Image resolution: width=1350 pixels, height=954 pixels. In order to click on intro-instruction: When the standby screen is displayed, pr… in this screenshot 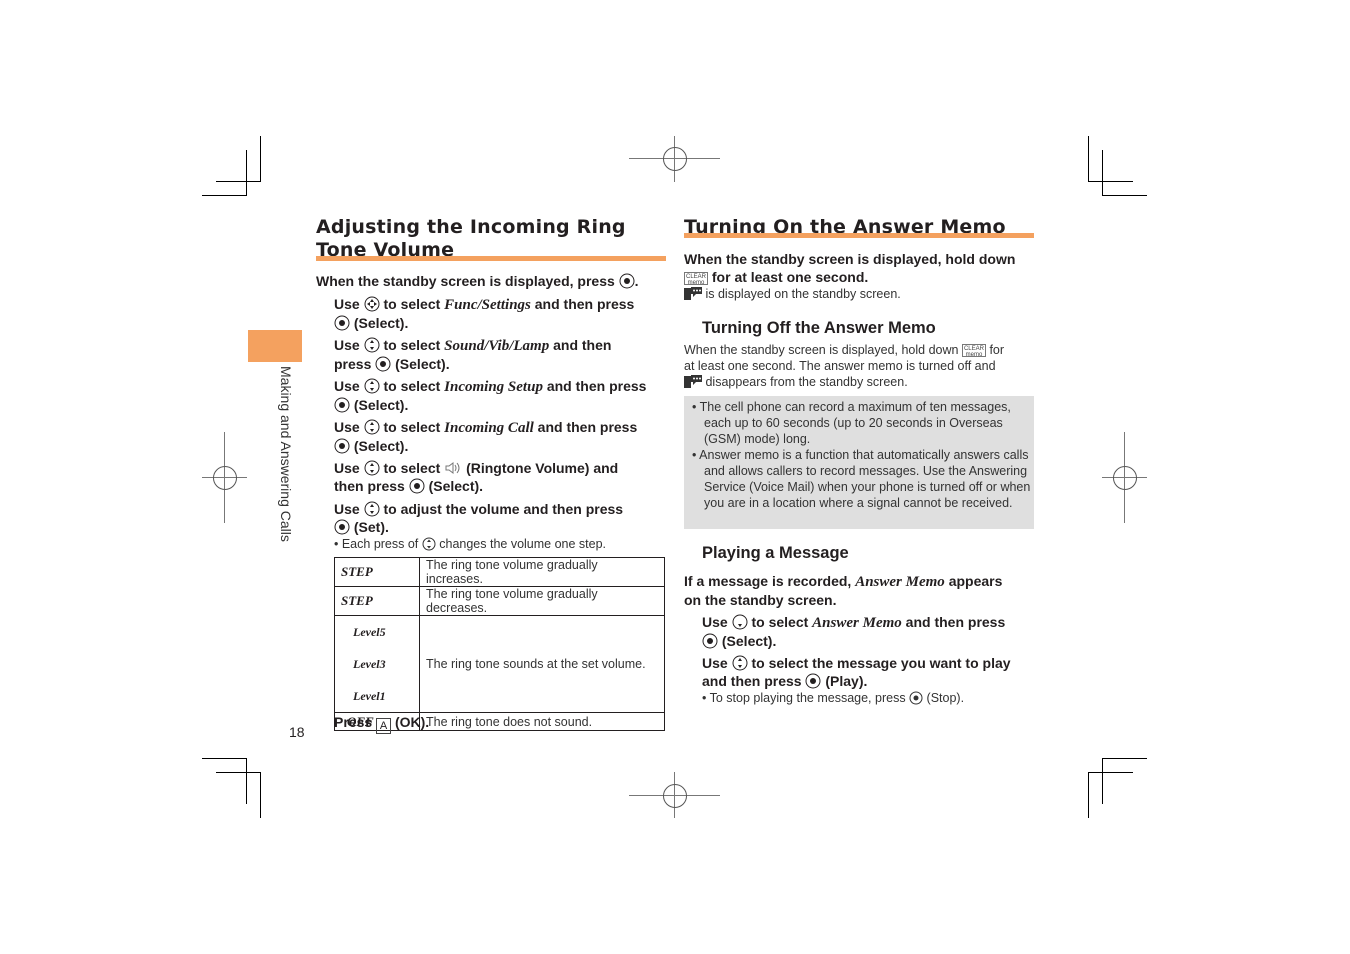, I will do `click(477, 281)`.